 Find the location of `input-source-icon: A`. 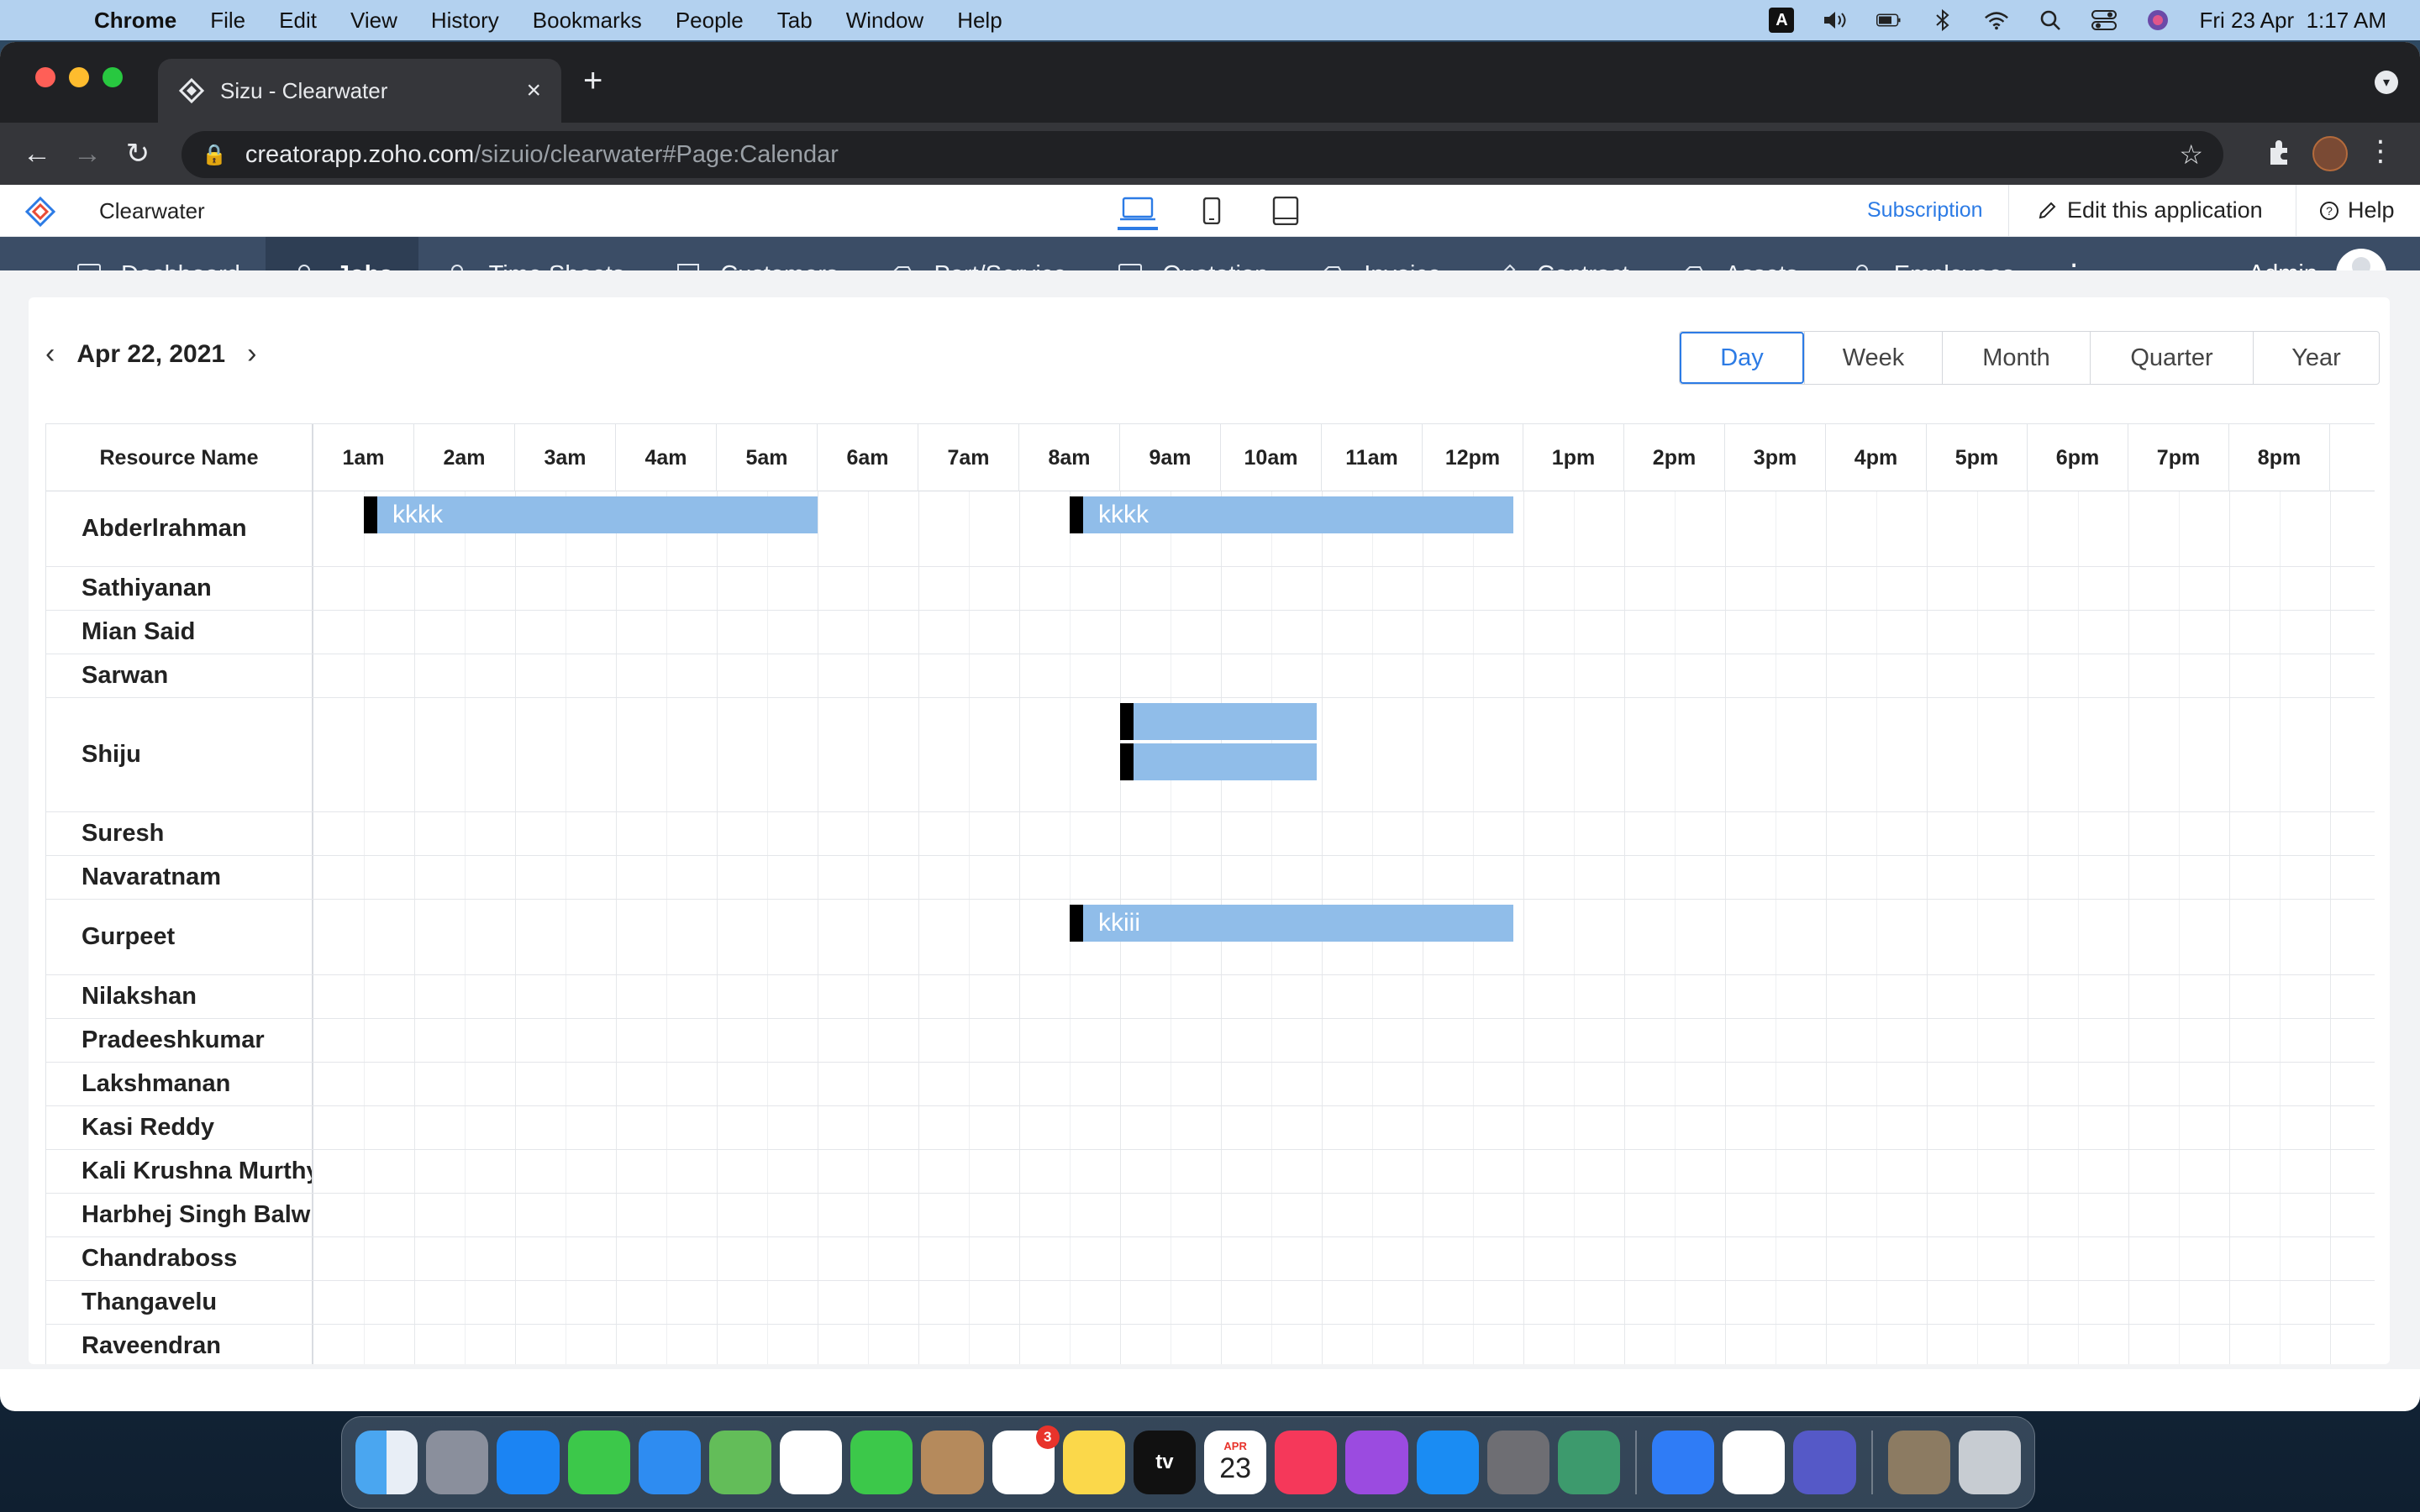

input-source-icon: A is located at coordinates (1782, 20).